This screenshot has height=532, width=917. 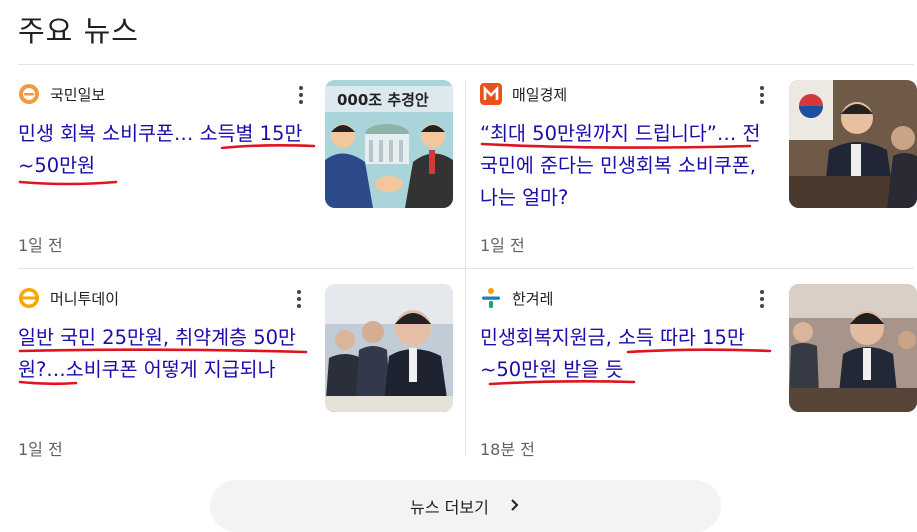 What do you see at coordinates (160, 369) in the screenshot?
I see `headline-text: …소비쿠폰 어떻게 지급되나` at bounding box center [160, 369].